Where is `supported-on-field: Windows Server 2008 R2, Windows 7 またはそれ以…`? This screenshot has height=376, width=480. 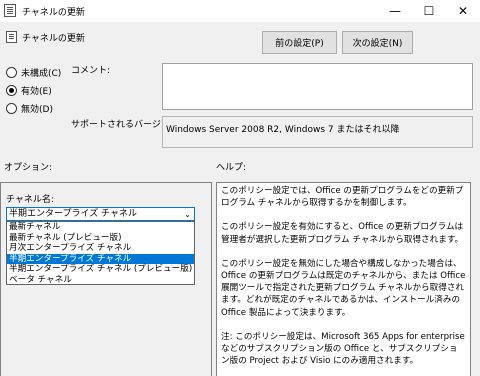
supported-on-field: Windows Server 2008 R2, Windows 7 またはそれ以… is located at coordinates (317, 132).